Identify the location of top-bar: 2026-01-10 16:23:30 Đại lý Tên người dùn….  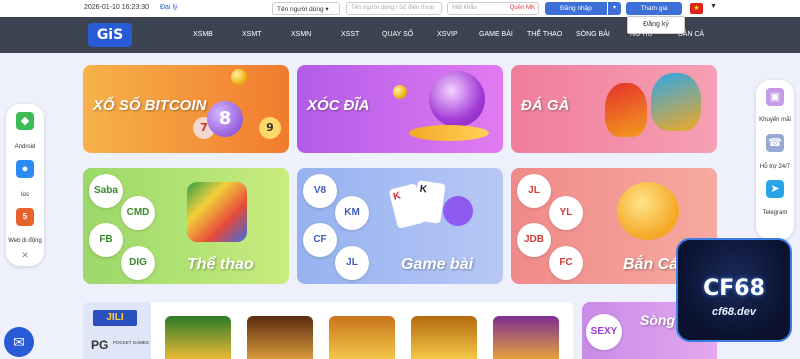
(400, 8).